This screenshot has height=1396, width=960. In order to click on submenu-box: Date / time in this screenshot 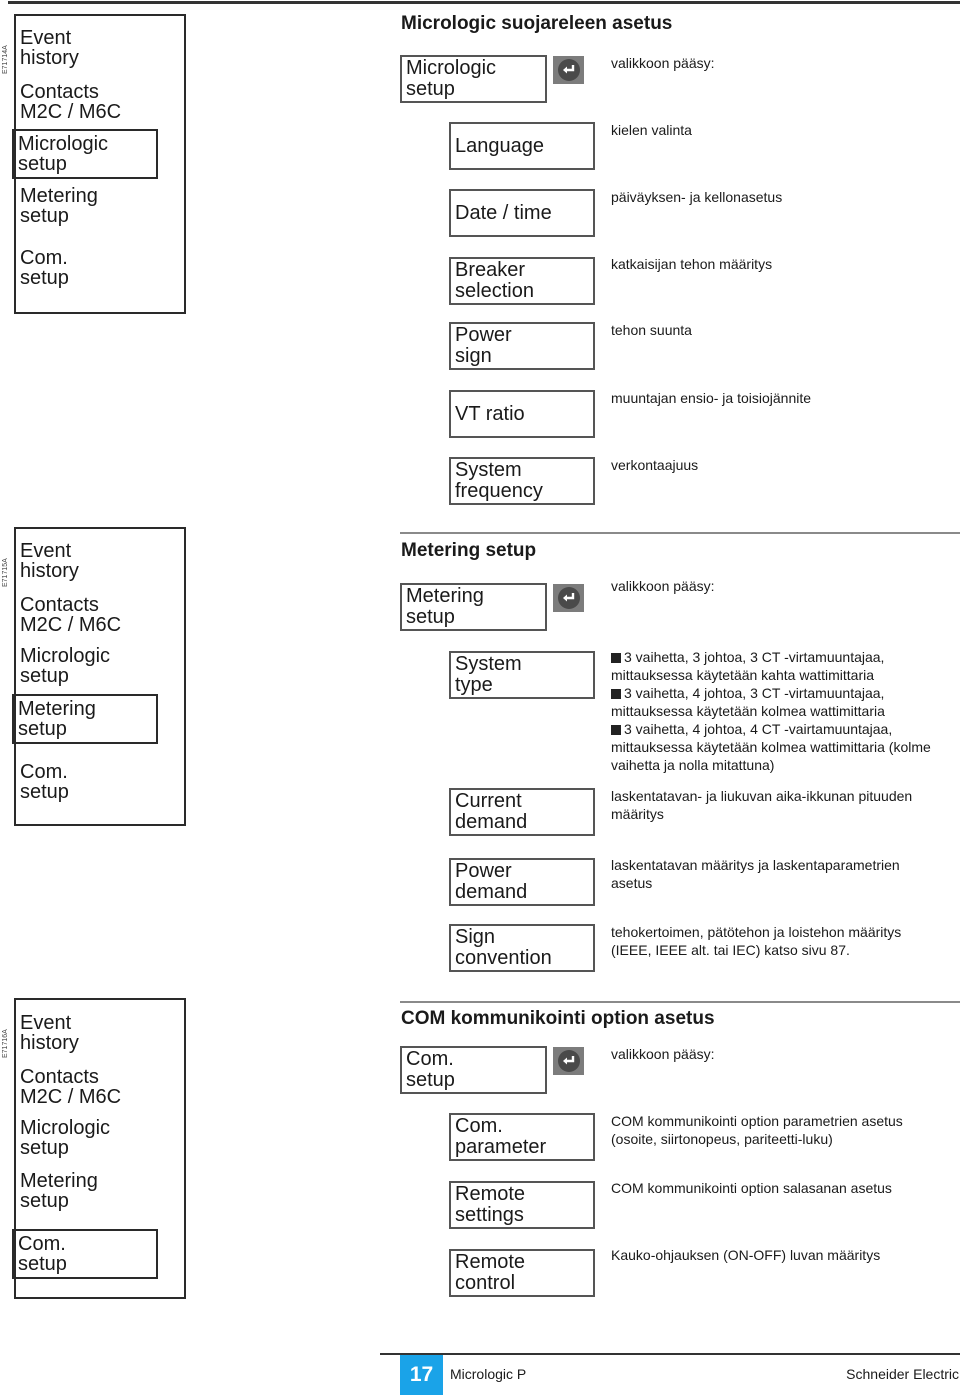, I will do `click(522, 213)`.